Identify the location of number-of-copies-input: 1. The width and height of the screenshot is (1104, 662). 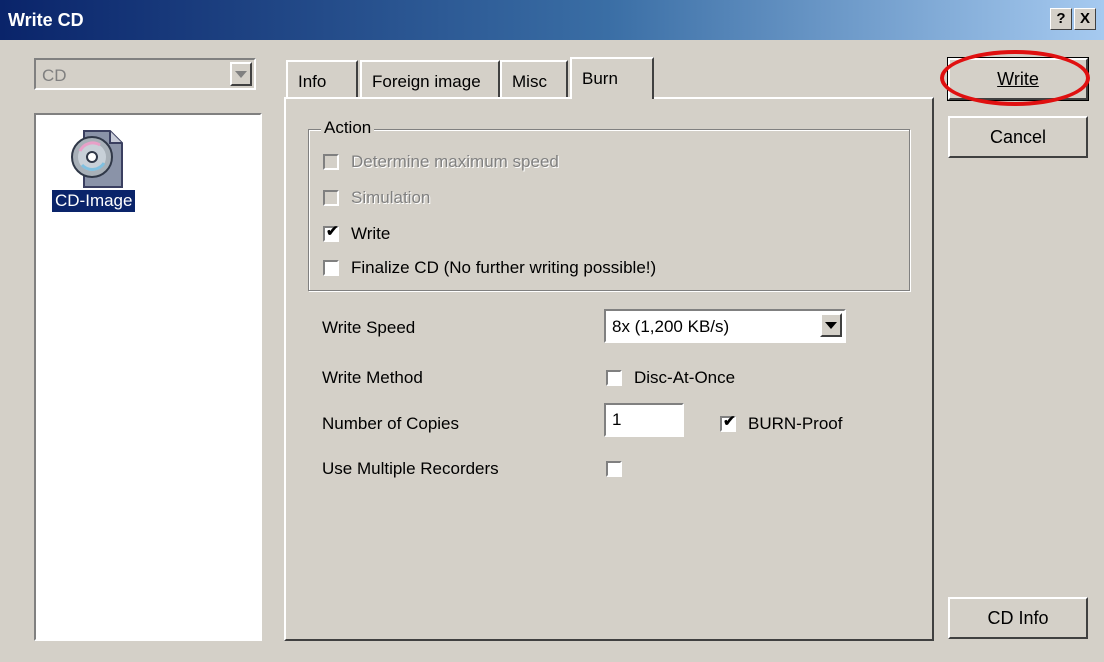
(644, 420).